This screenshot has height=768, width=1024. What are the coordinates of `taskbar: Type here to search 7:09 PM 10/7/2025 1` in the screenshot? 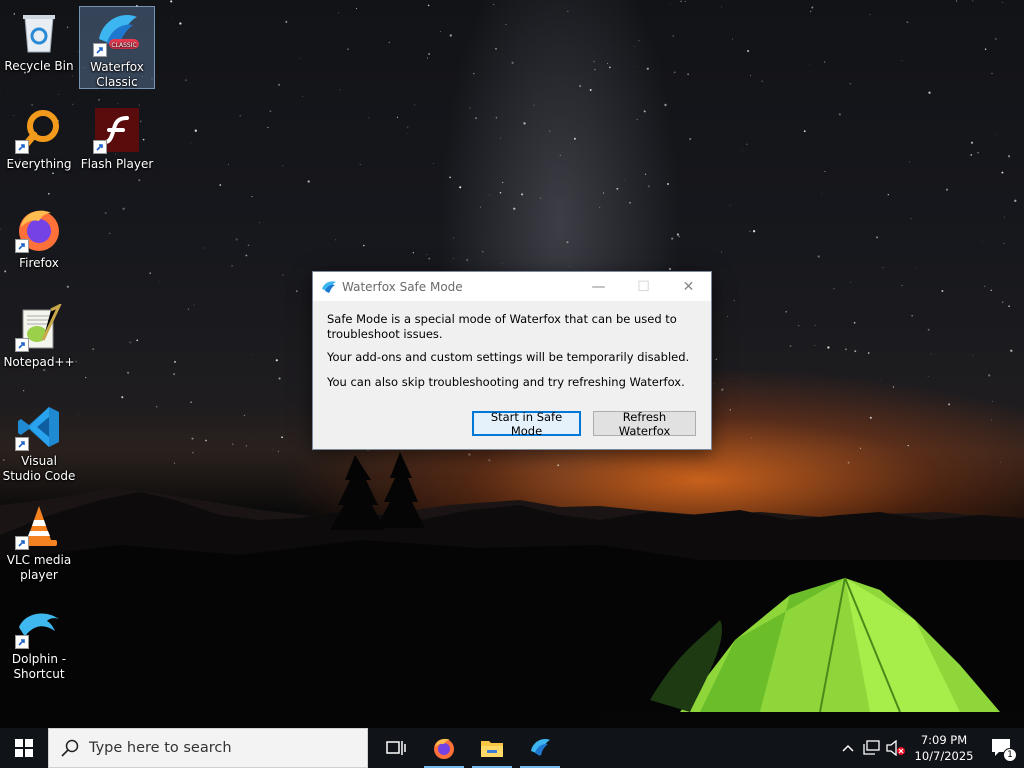 It's located at (512, 748).